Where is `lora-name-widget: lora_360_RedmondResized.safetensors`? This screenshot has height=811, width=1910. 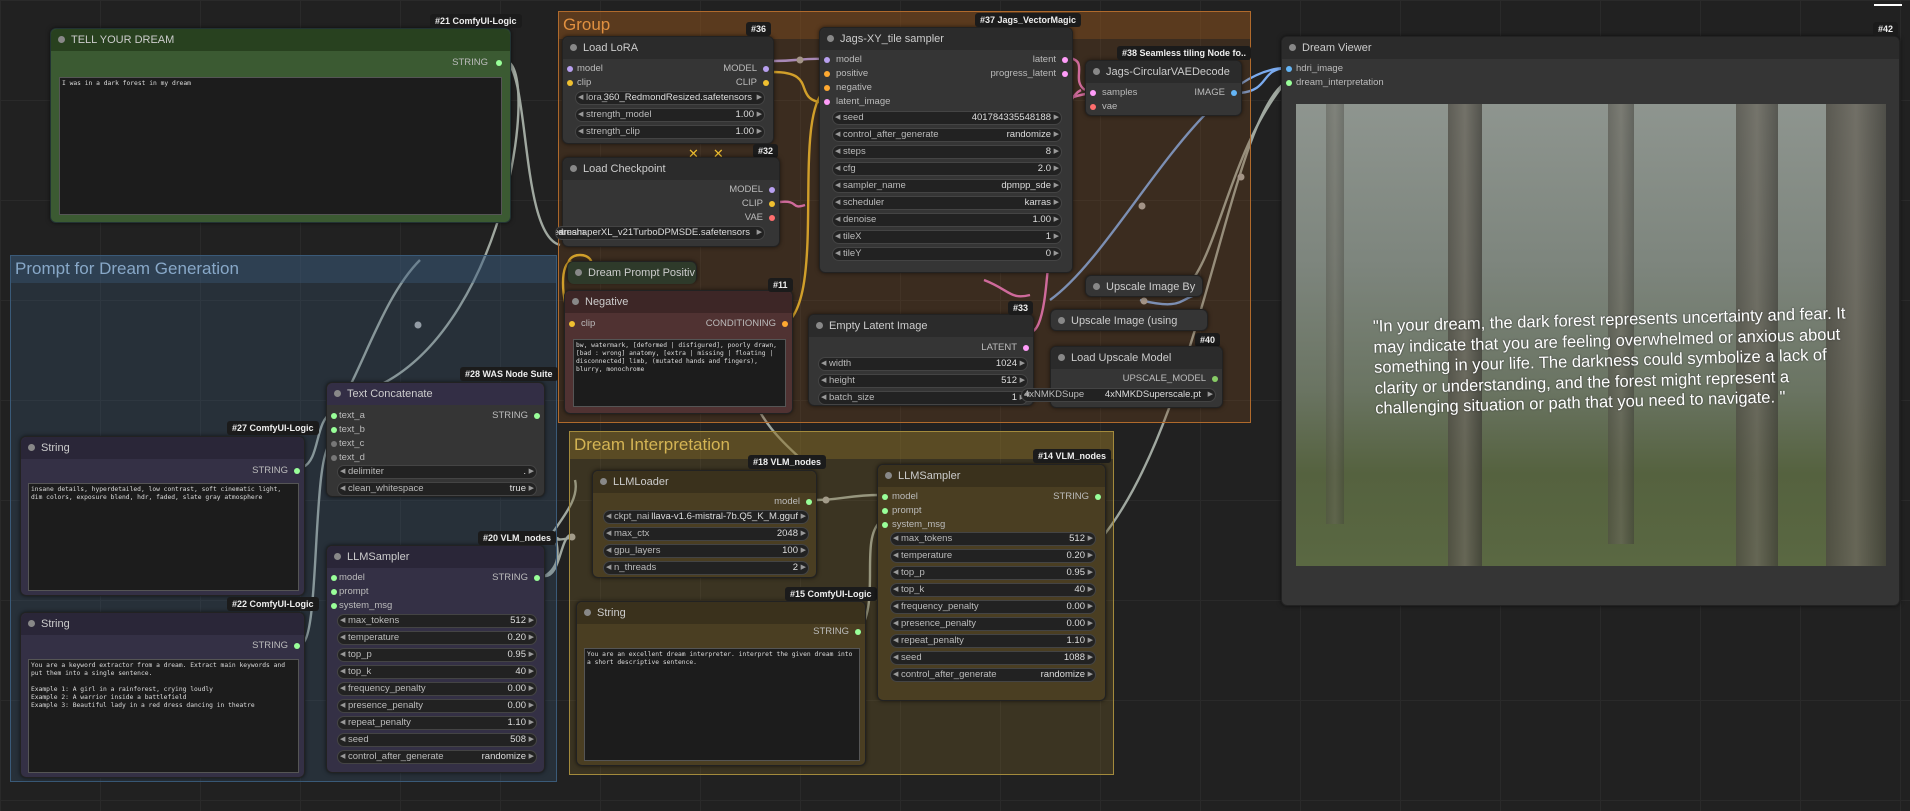
lora-name-widget: lora_360_RedmondResized.safetensors is located at coordinates (670, 98).